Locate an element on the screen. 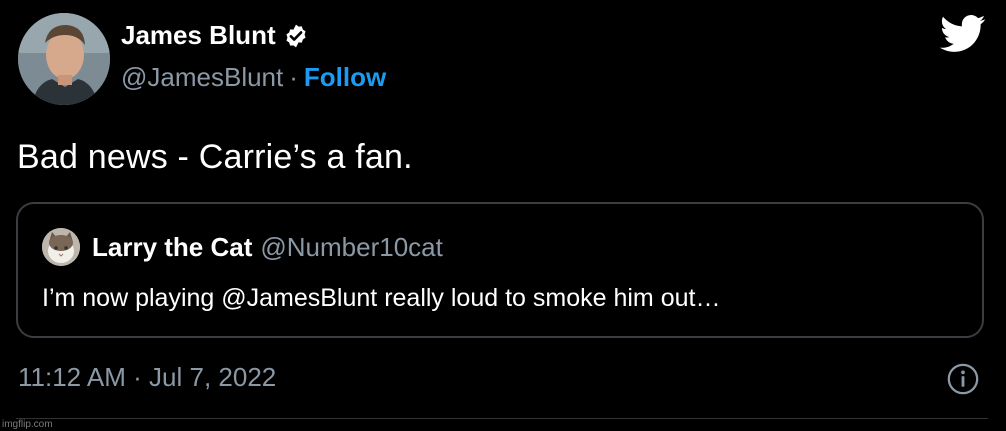 Image resolution: width=1006 pixels, height=431 pixels. quoted-tweet-header: Larry the Cat @Number10cat is located at coordinates (267, 247).